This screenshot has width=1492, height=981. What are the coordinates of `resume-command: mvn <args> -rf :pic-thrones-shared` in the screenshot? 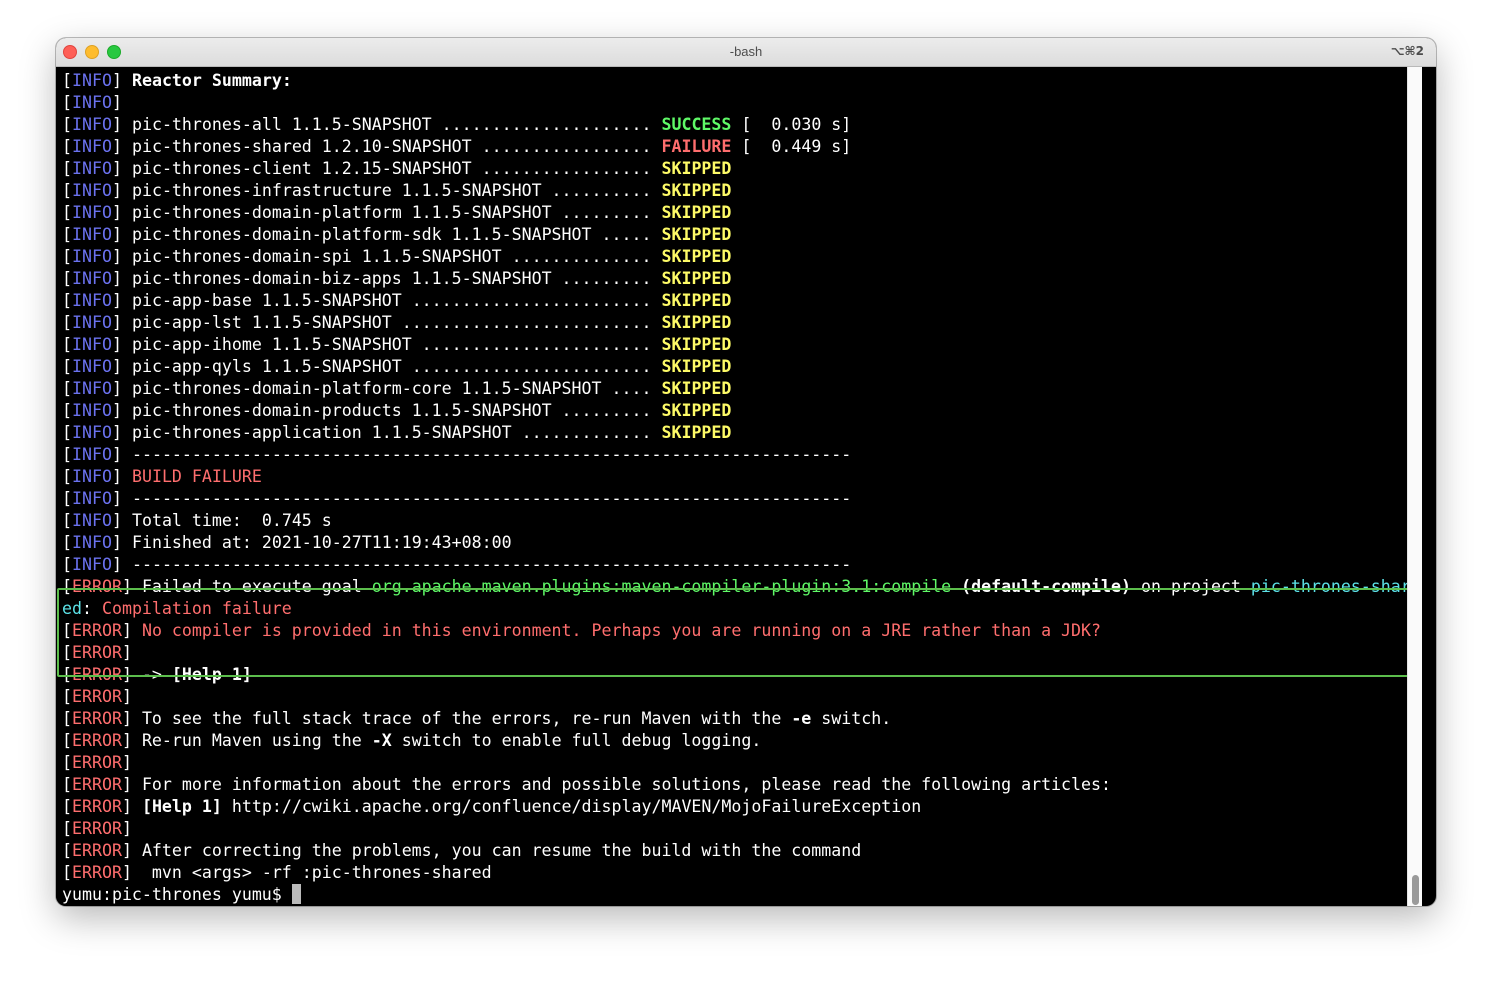 It's located at (311, 872).